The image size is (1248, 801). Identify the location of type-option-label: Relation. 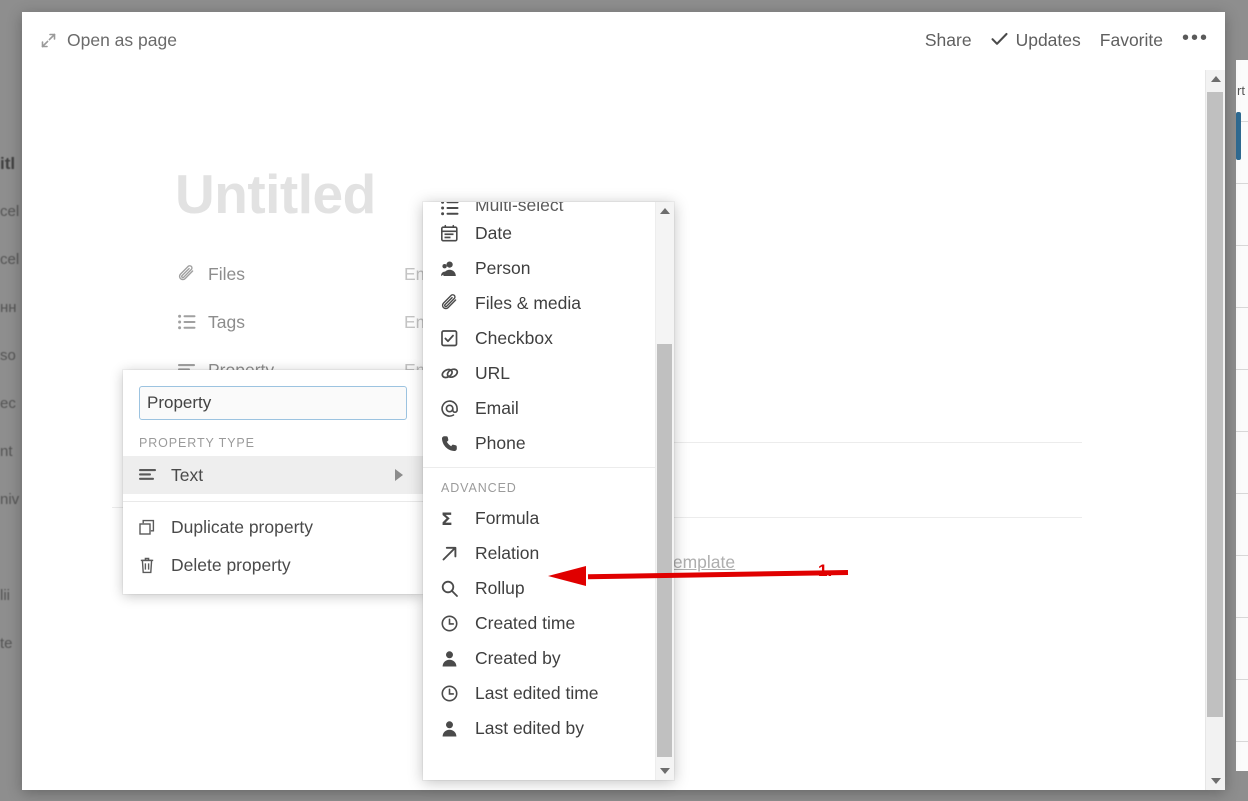
(507, 553).